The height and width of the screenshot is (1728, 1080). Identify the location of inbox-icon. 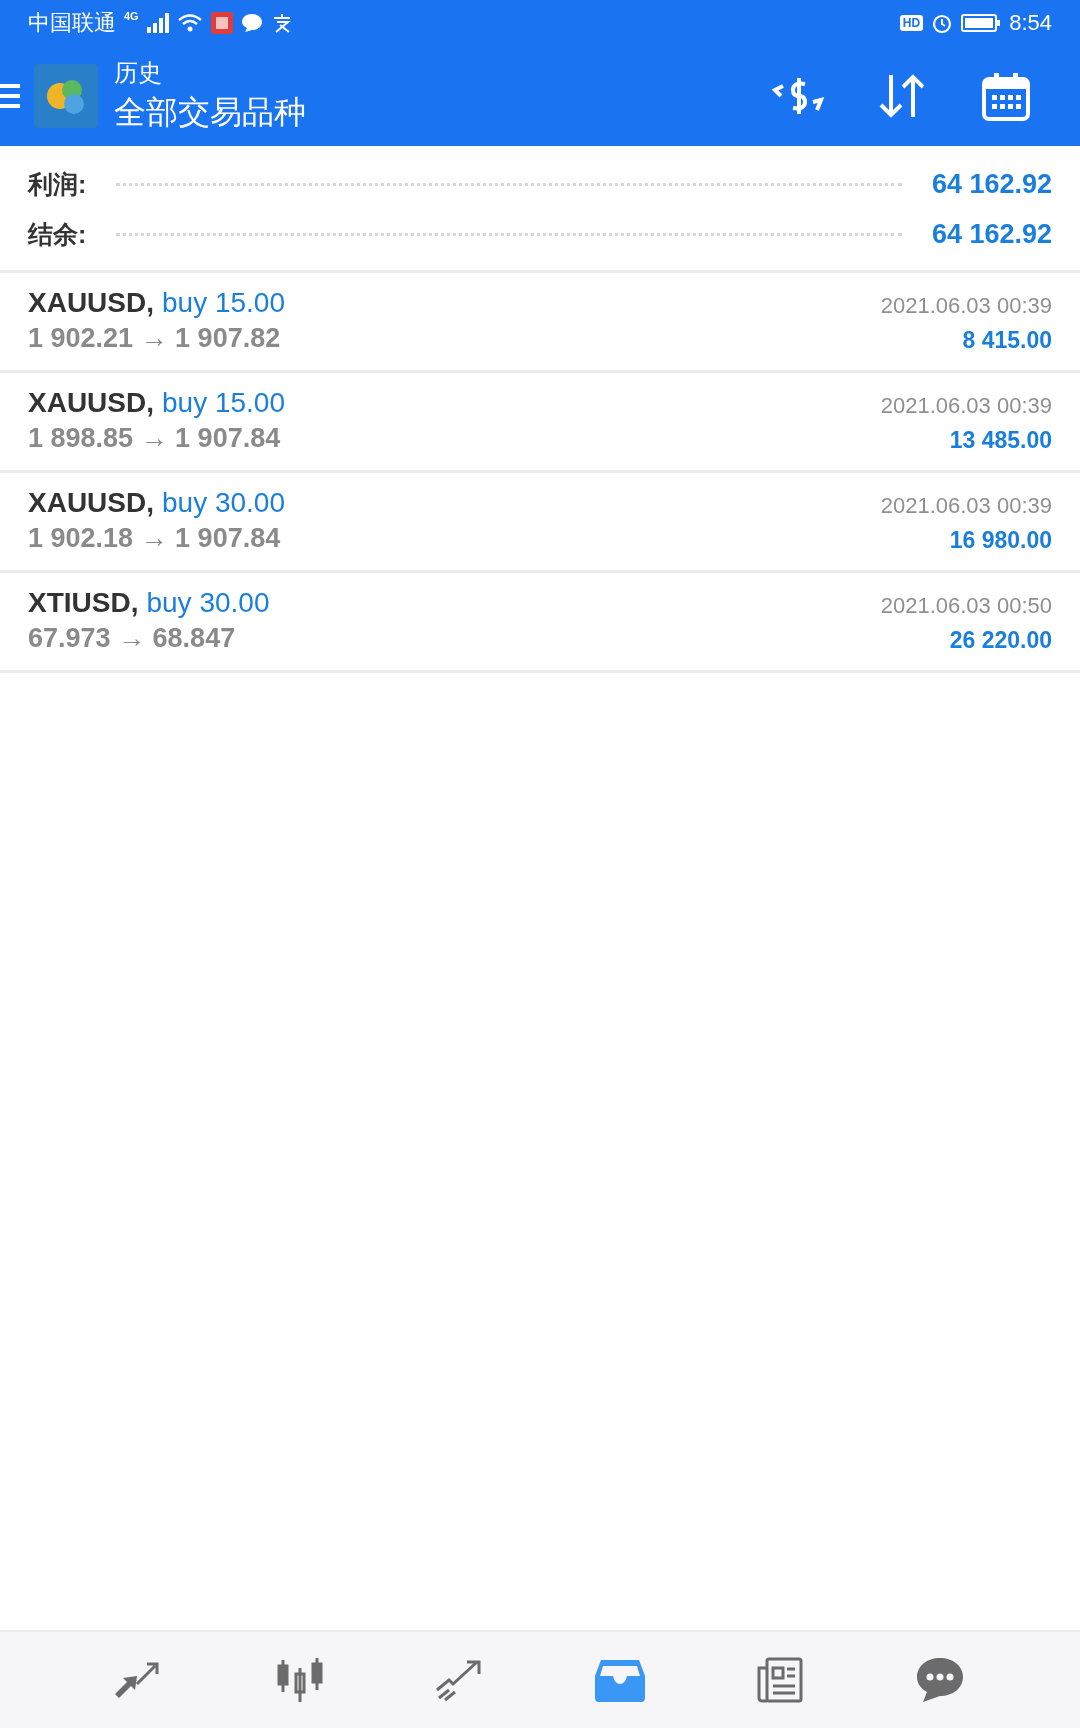
(620, 1680).